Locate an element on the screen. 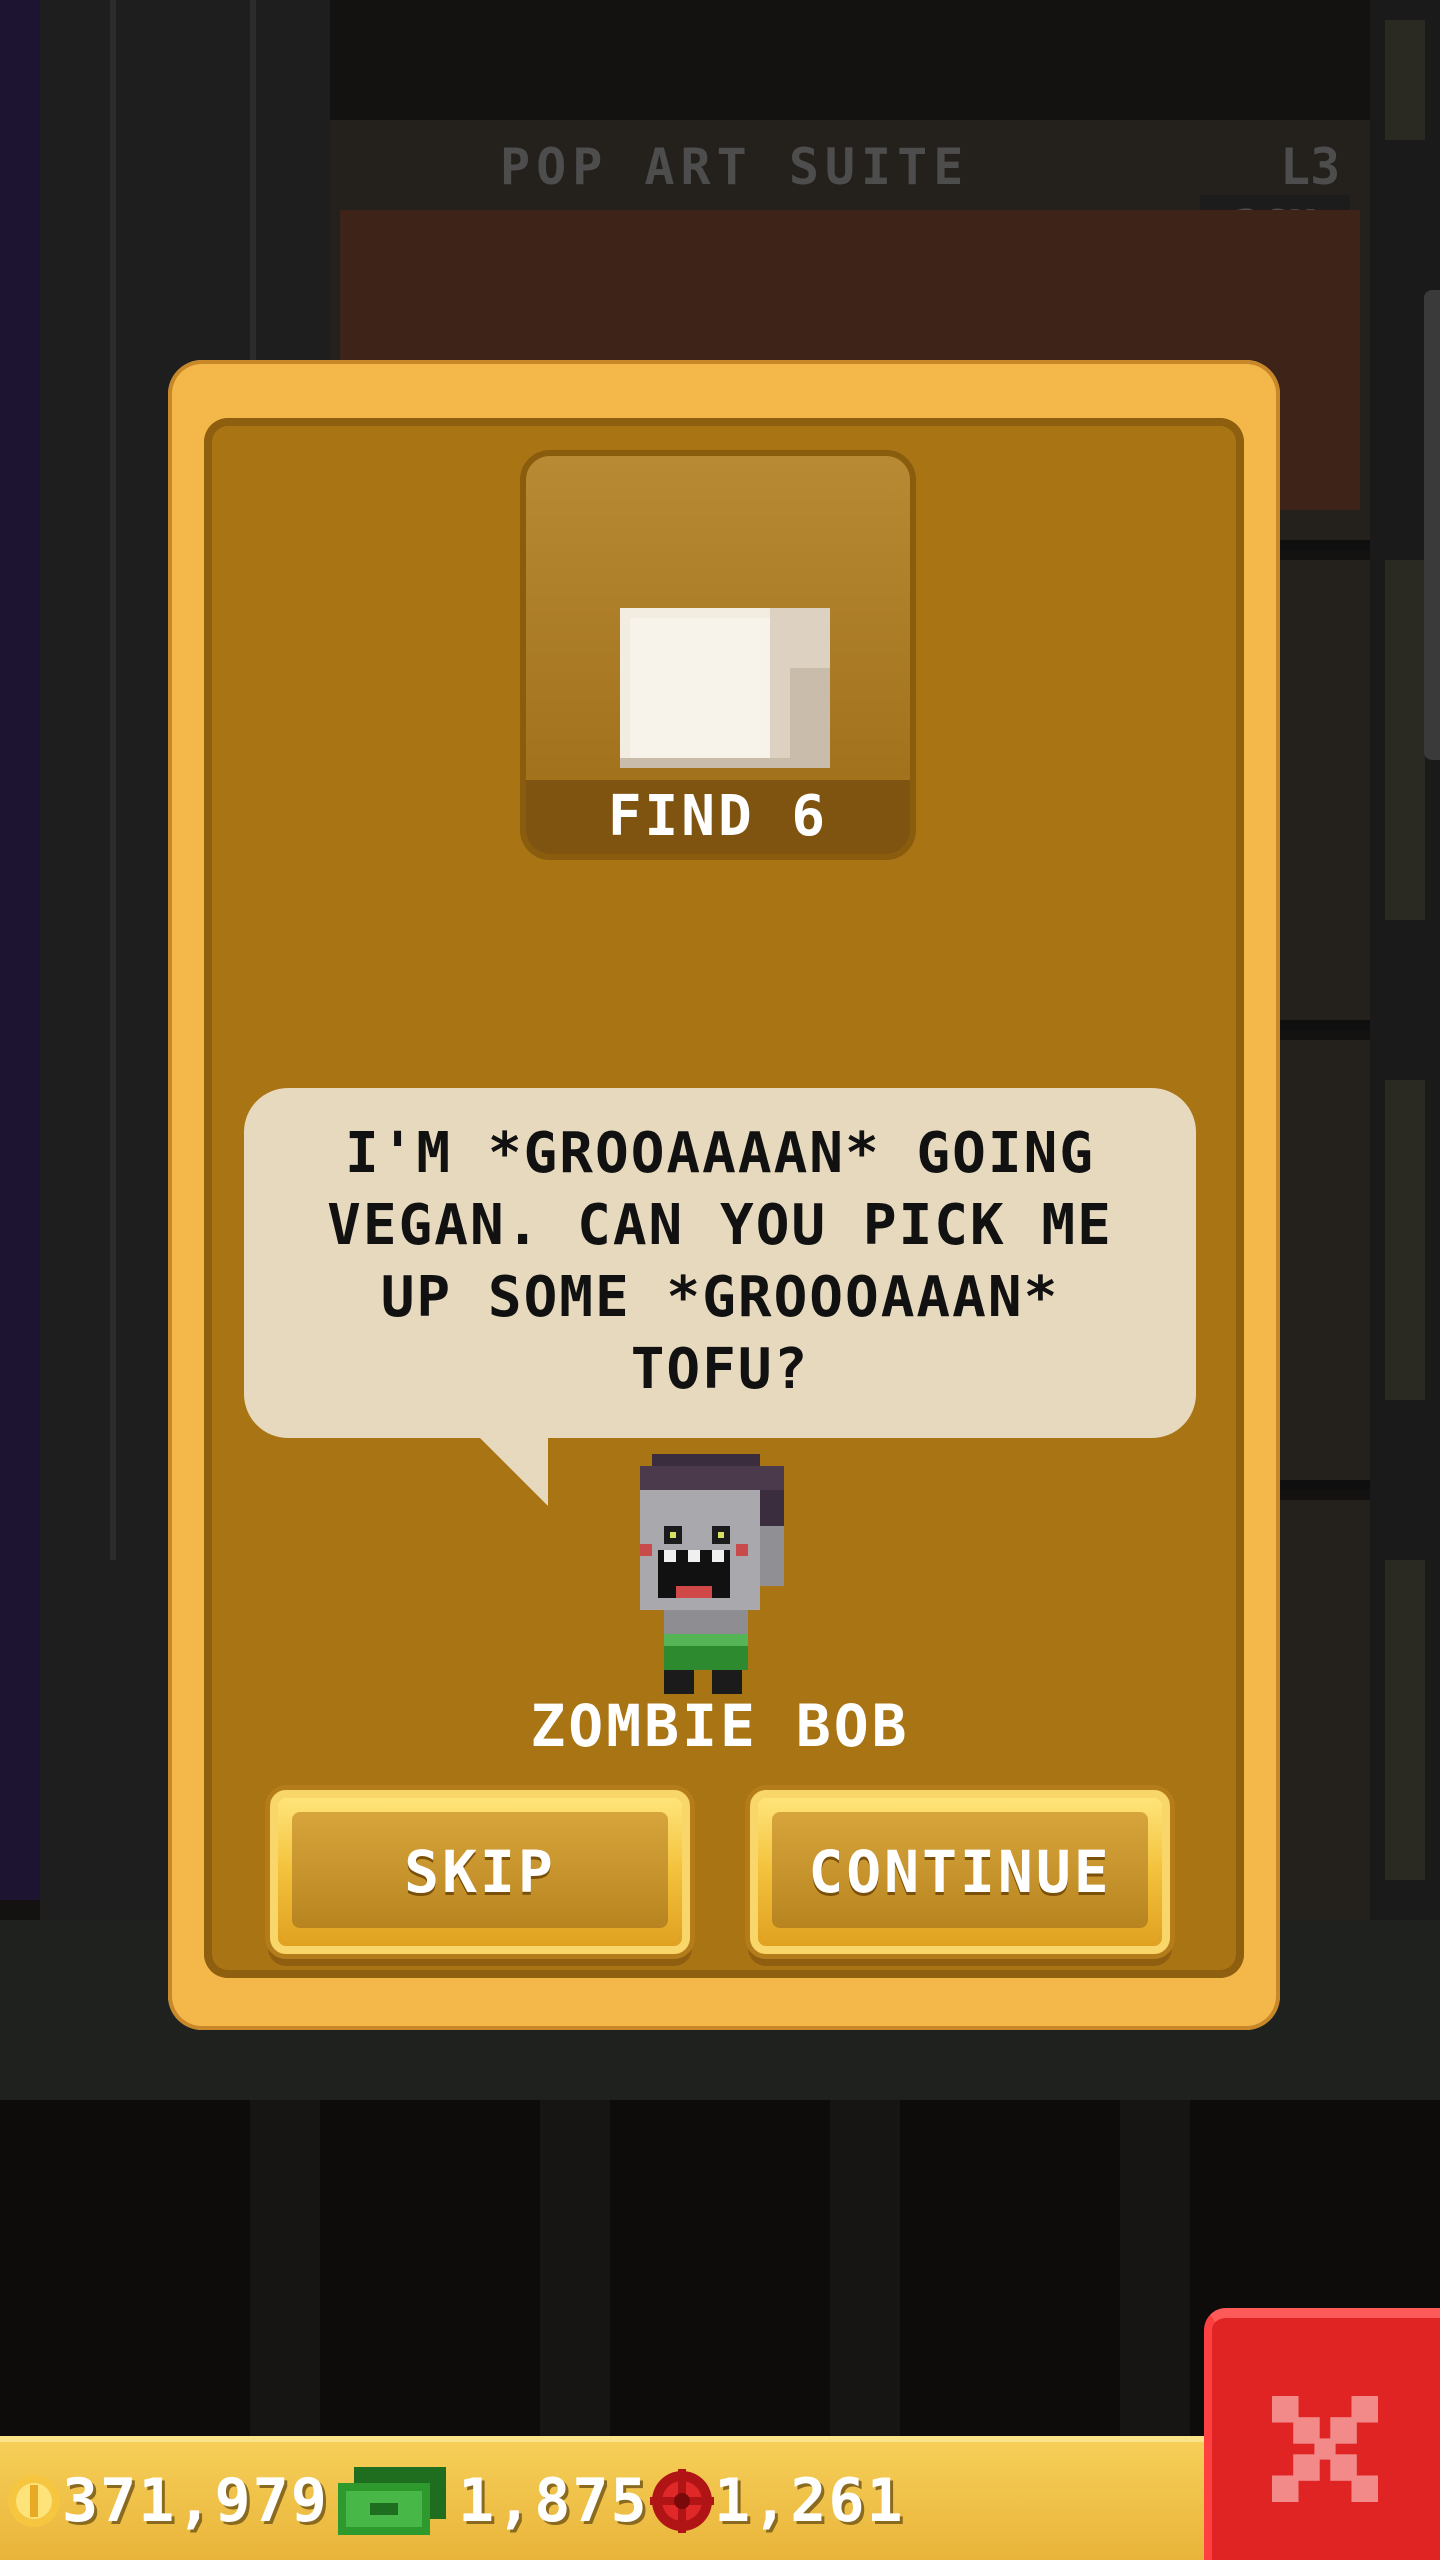  close-button is located at coordinates (1322, 2434).